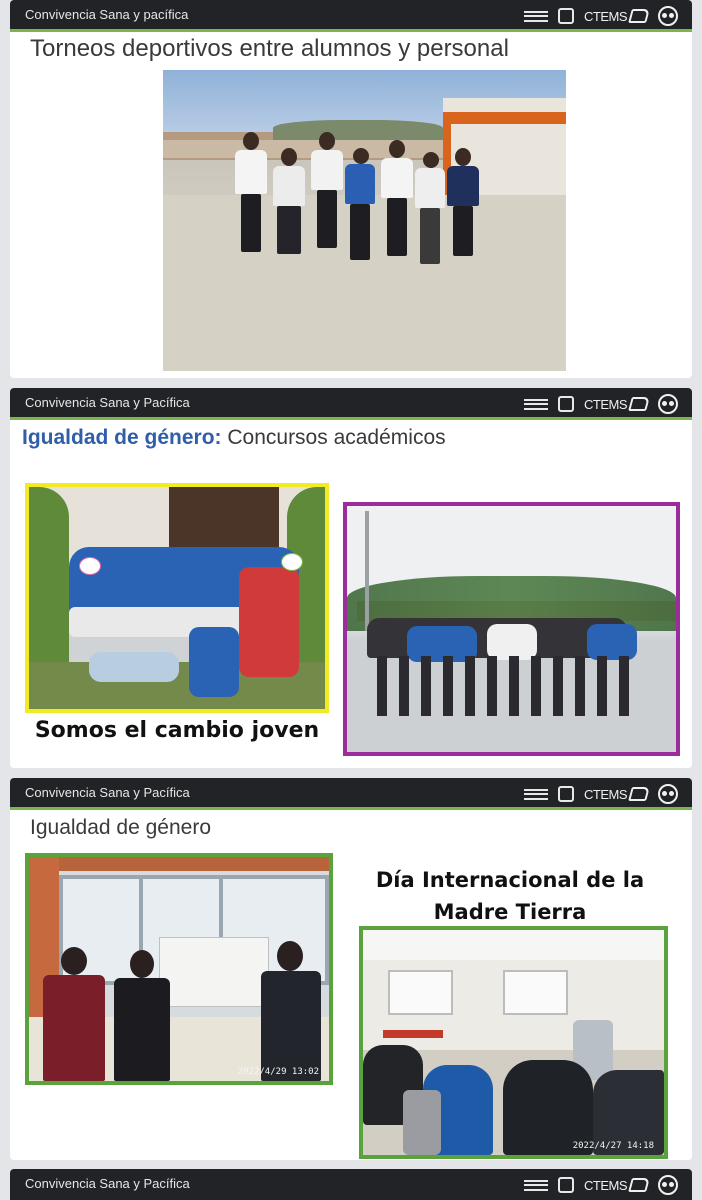  What do you see at coordinates (358, 130) in the screenshot?
I see `hill` at bounding box center [358, 130].